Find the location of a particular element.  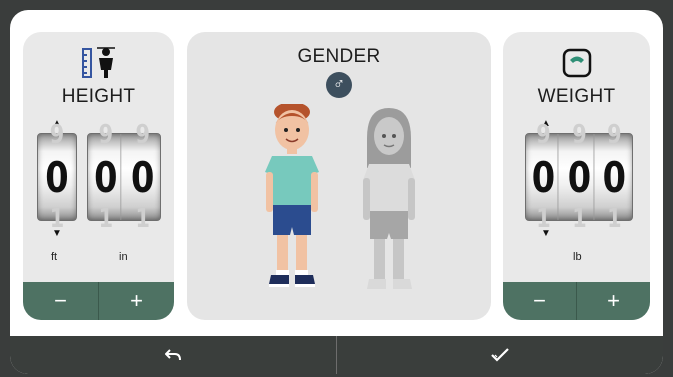

checkmark-icon is located at coordinates (500, 355).